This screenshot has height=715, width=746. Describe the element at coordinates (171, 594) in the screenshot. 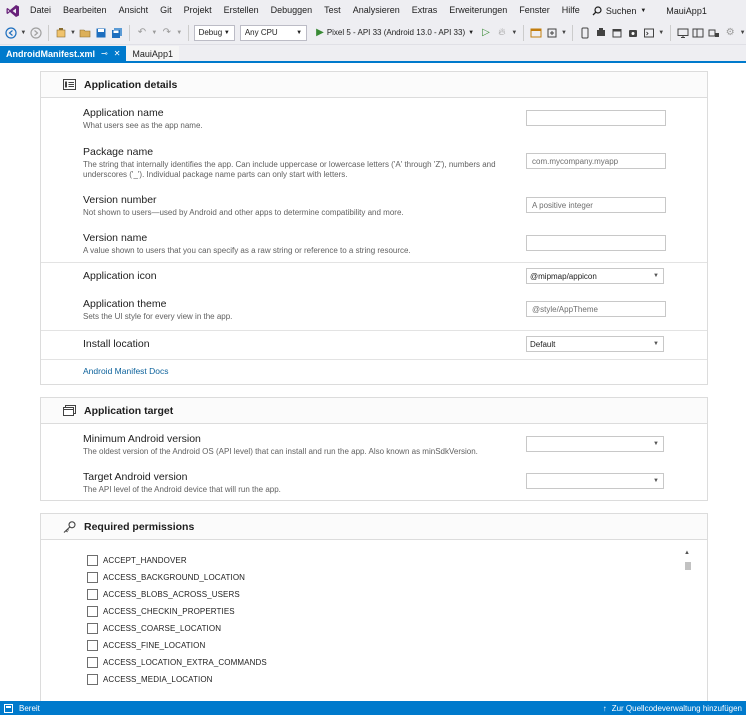

I see `permission-label: ACCESS_BLOBS_ACROSS_USERS` at that location.